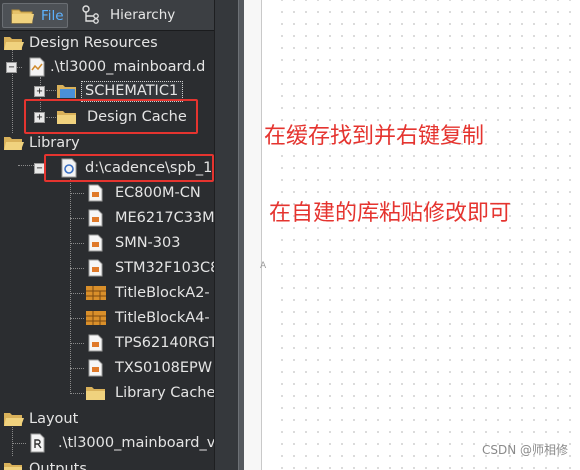 This screenshot has width=580, height=470. What do you see at coordinates (54, 143) in the screenshot?
I see `tree-item-label: Library` at bounding box center [54, 143].